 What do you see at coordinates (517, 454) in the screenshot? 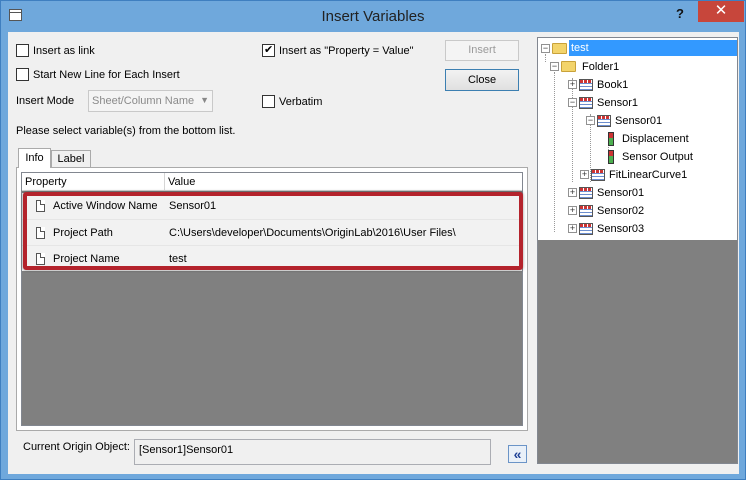
I see `collapse-button: «` at bounding box center [517, 454].